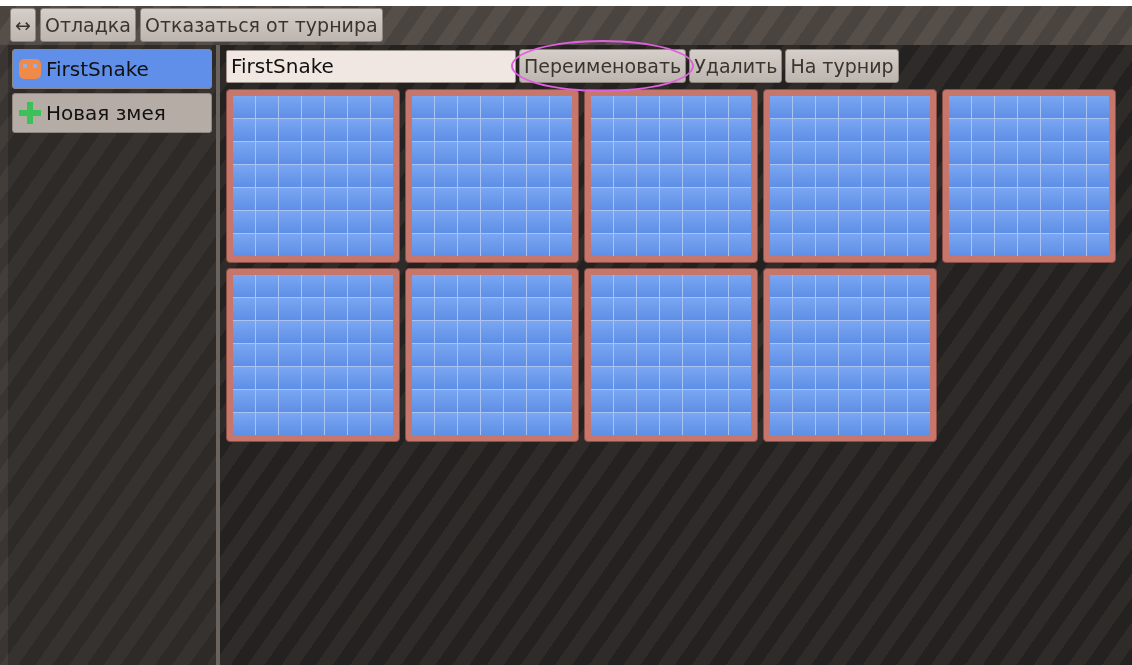  Describe the element at coordinates (842, 66) in the screenshot. I see `action-button: На турнир` at that location.